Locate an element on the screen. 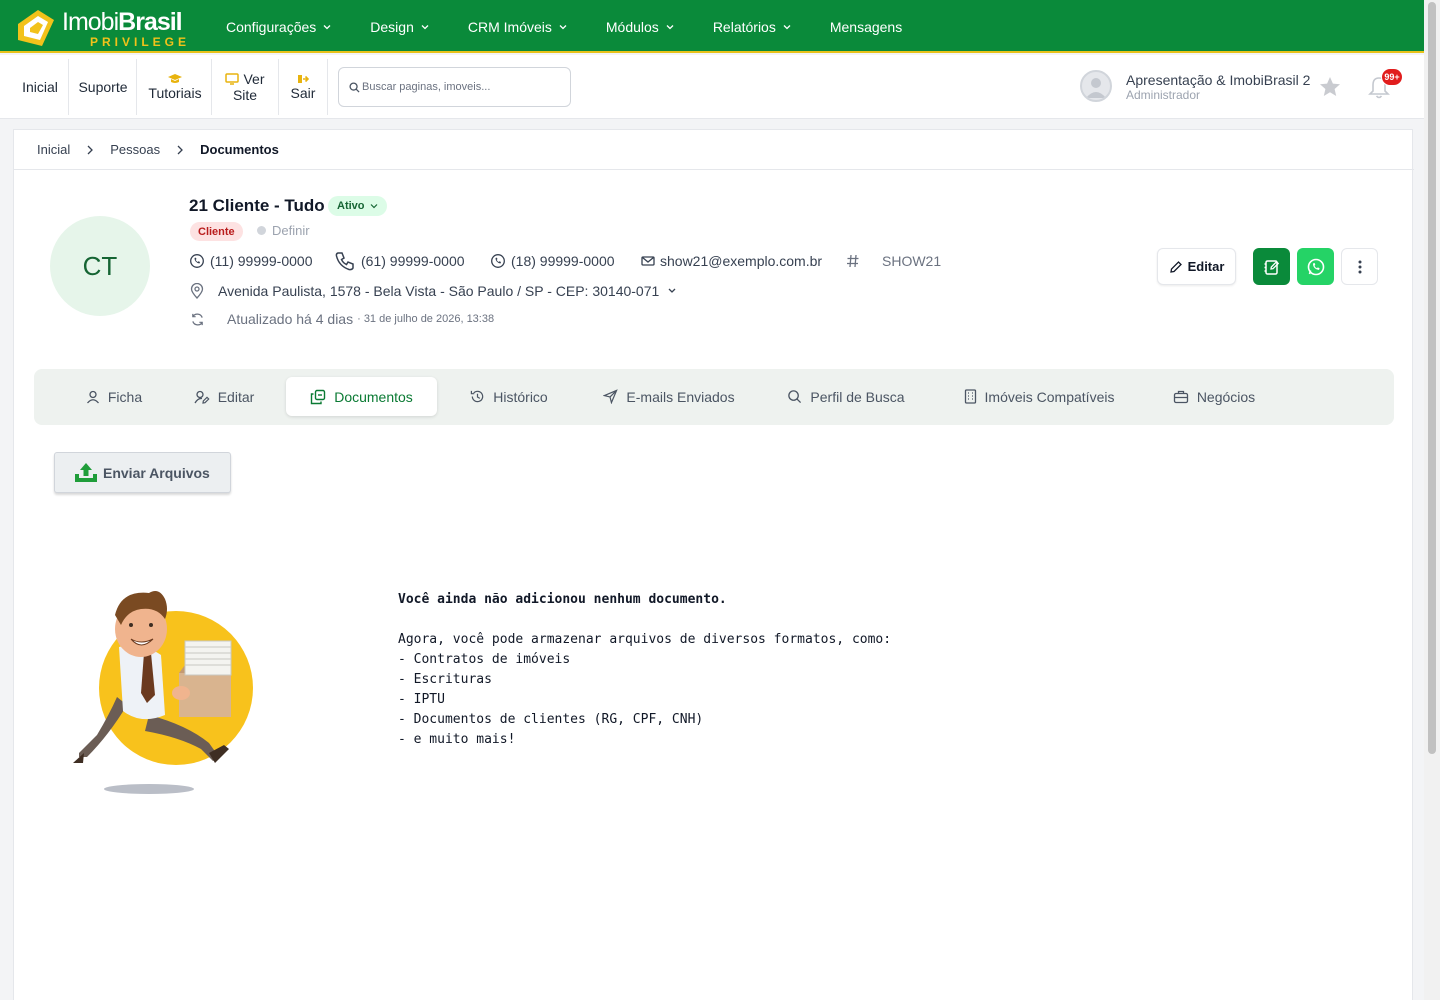 Image resolution: width=1440 pixels, height=1000 pixels. user-silhouette-icon is located at coordinates (1096, 88).